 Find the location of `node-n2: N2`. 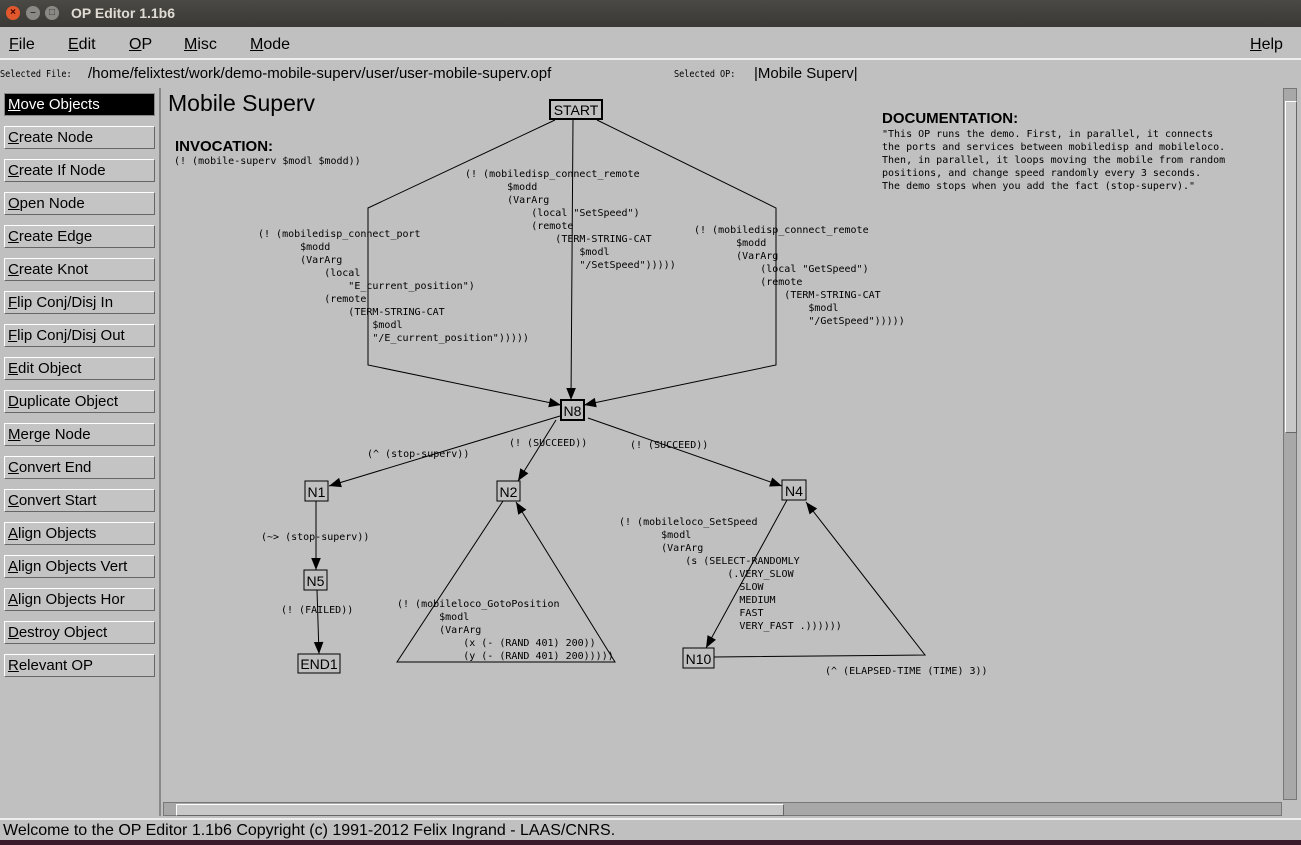

node-n2: N2 is located at coordinates (508, 491).